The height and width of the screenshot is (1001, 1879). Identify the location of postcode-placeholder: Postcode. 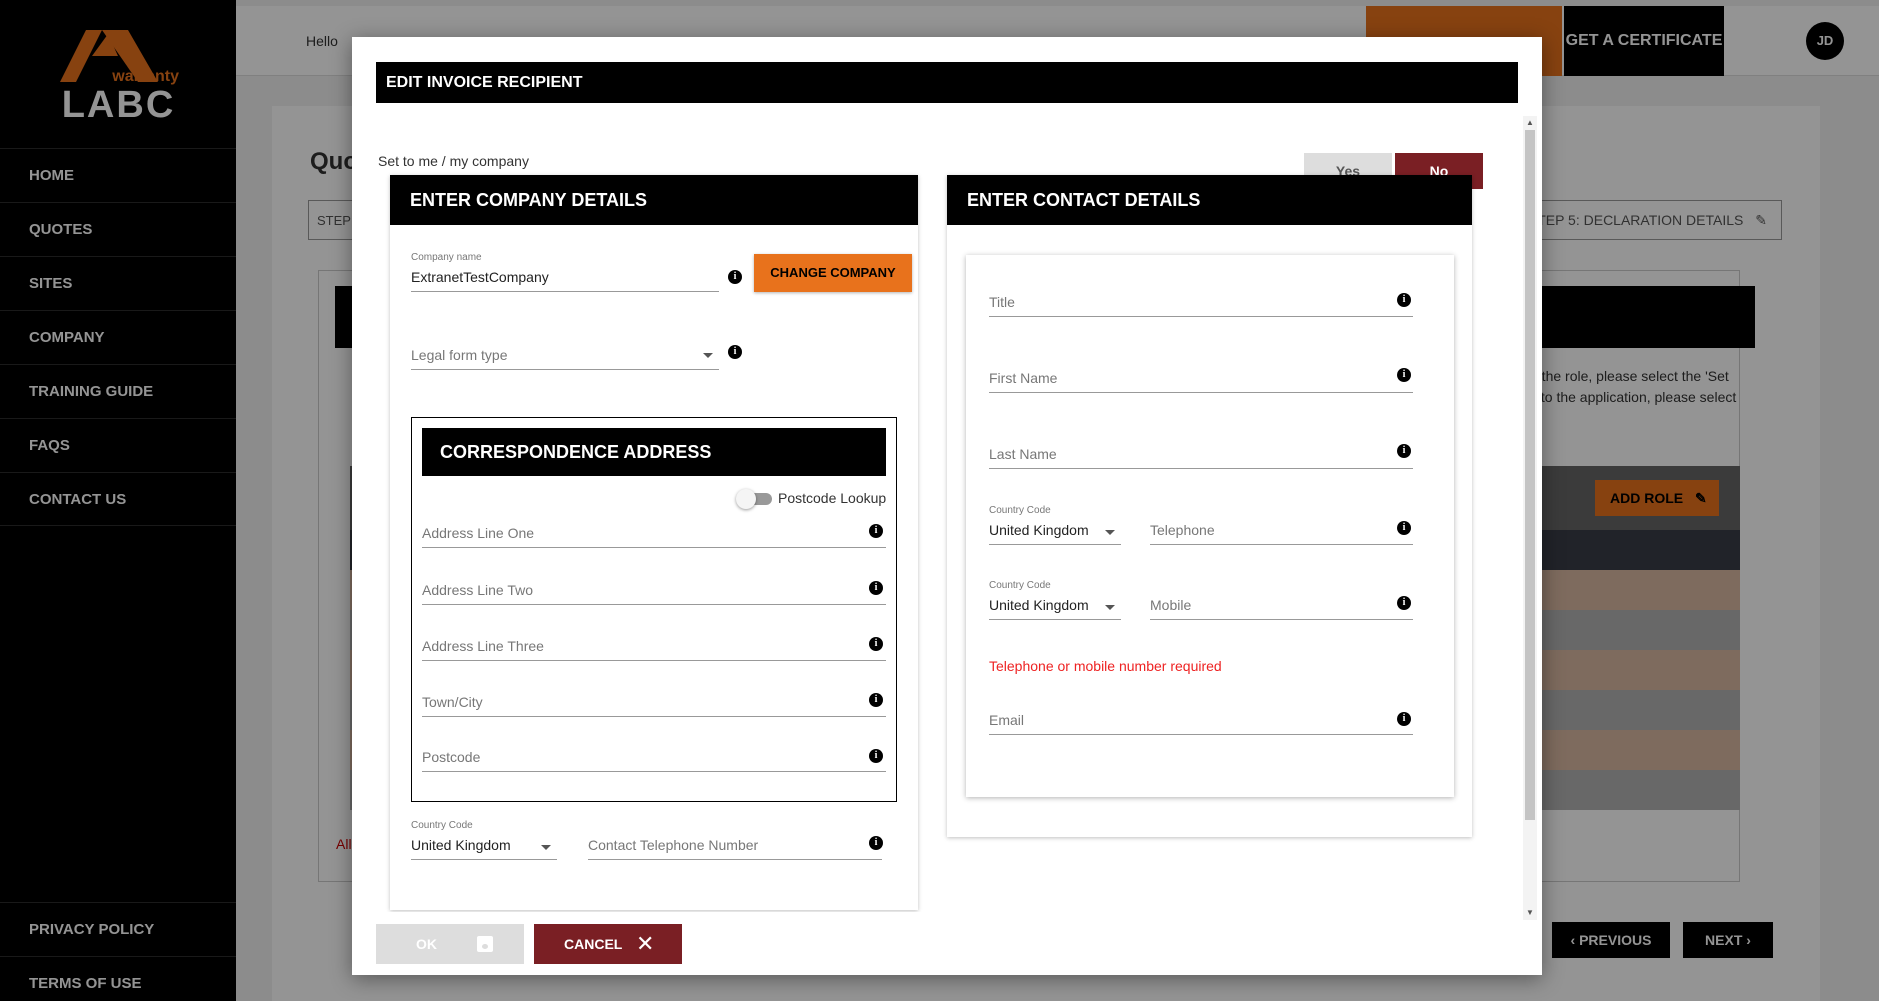
(451, 757).